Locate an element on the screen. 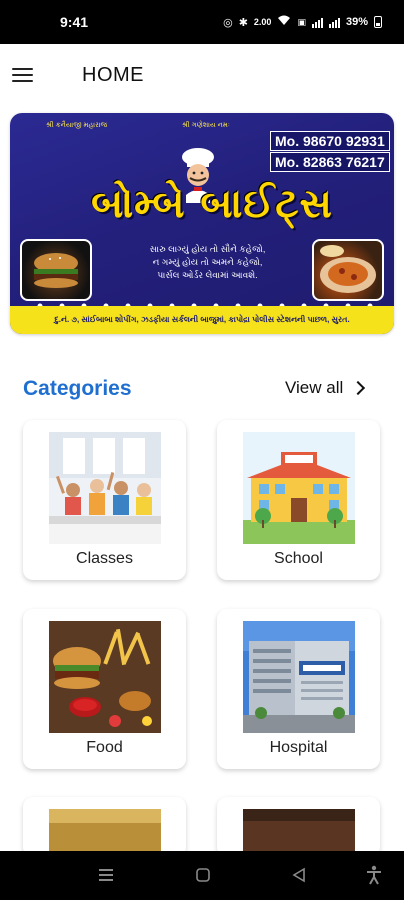 The image size is (404, 900). banner-top-left-text: શ્રી કનૈયાજી મહારાજ is located at coordinates (77, 125).